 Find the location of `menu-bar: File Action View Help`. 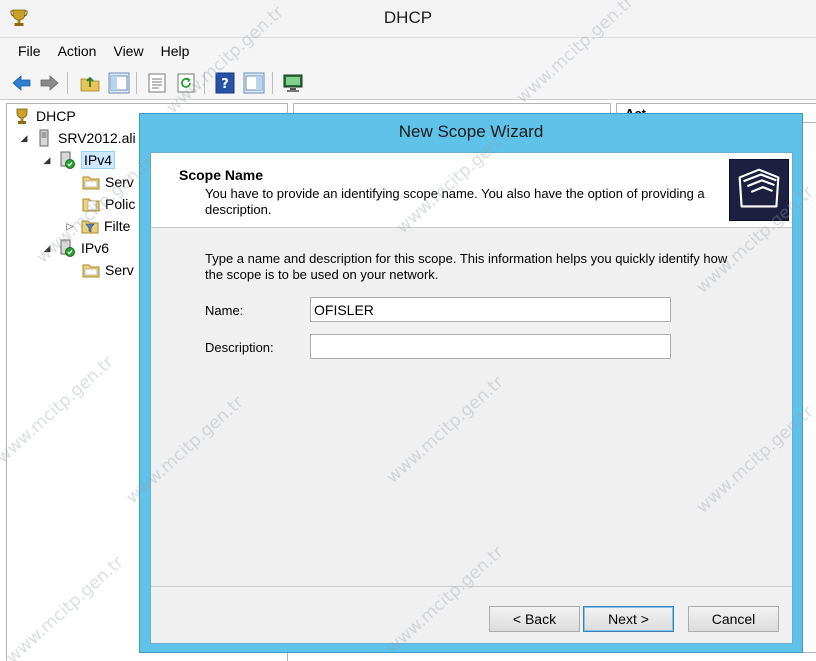

menu-bar: File Action View Help is located at coordinates (408, 51).